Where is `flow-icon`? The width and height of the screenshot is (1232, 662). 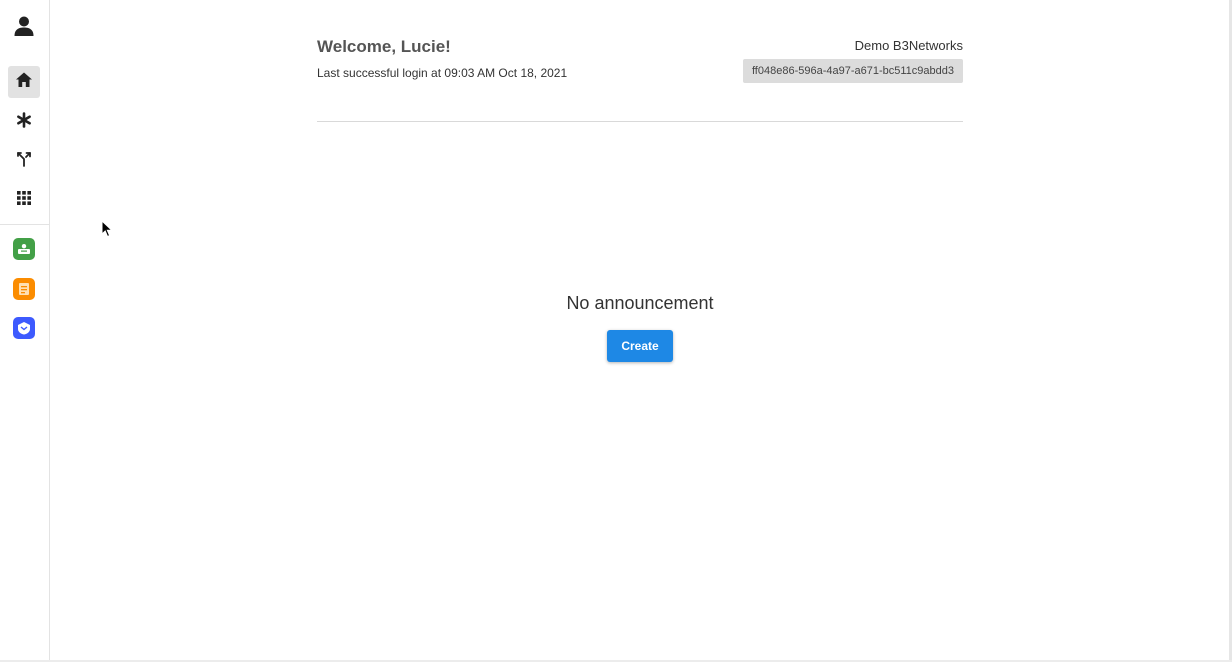 flow-icon is located at coordinates (24, 161).